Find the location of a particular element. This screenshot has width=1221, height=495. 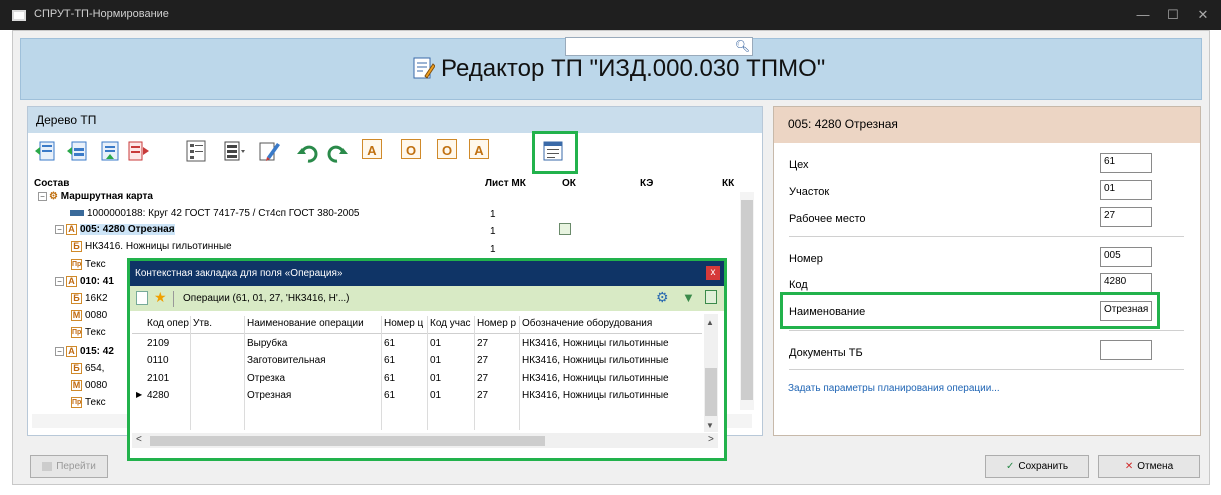

code-field: 4280 is located at coordinates (1126, 283).